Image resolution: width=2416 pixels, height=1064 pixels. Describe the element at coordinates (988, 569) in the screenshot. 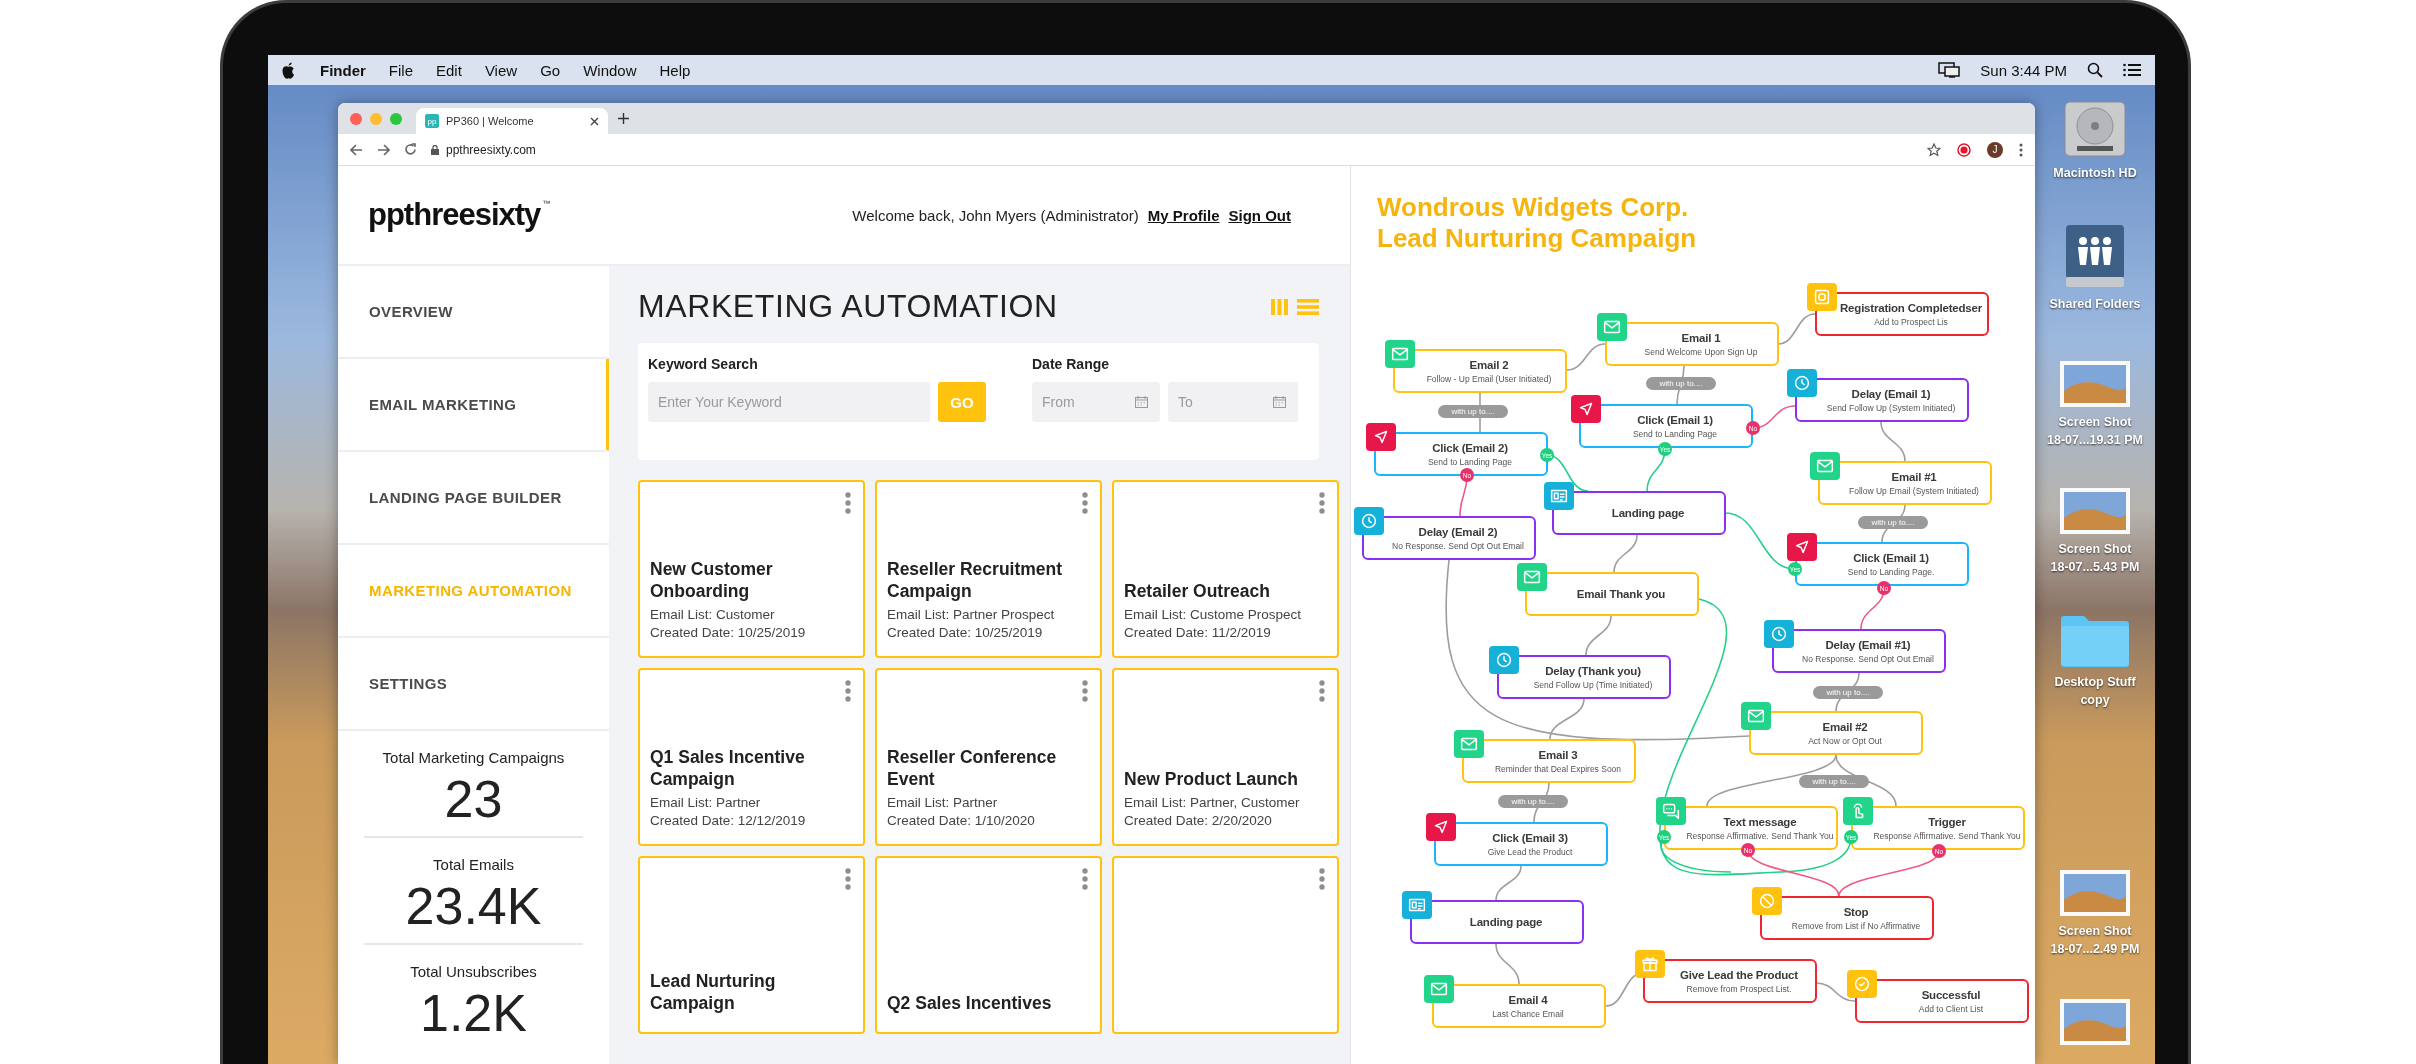

I see `campaign-card: Reseller Recruitment Campaign Email List: Partner Prospect Created Date: 10/25/2019` at that location.